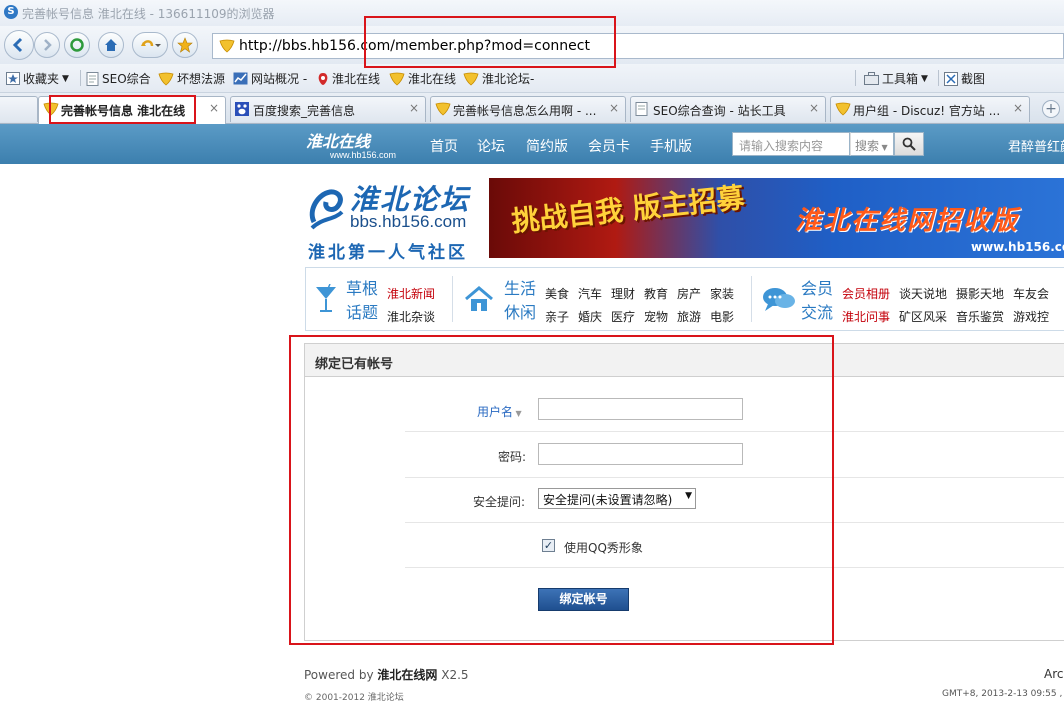 The width and height of the screenshot is (1064, 711). Describe the element at coordinates (734, 567) in the screenshot. I see `row-divider` at that location.